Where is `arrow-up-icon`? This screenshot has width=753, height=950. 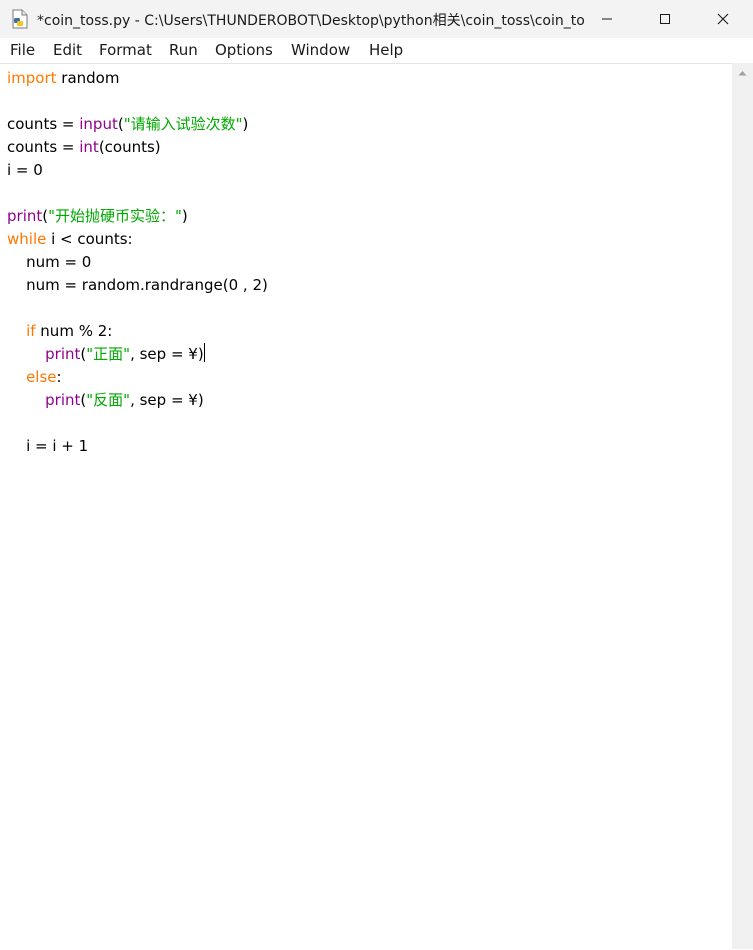 arrow-up-icon is located at coordinates (742, 73).